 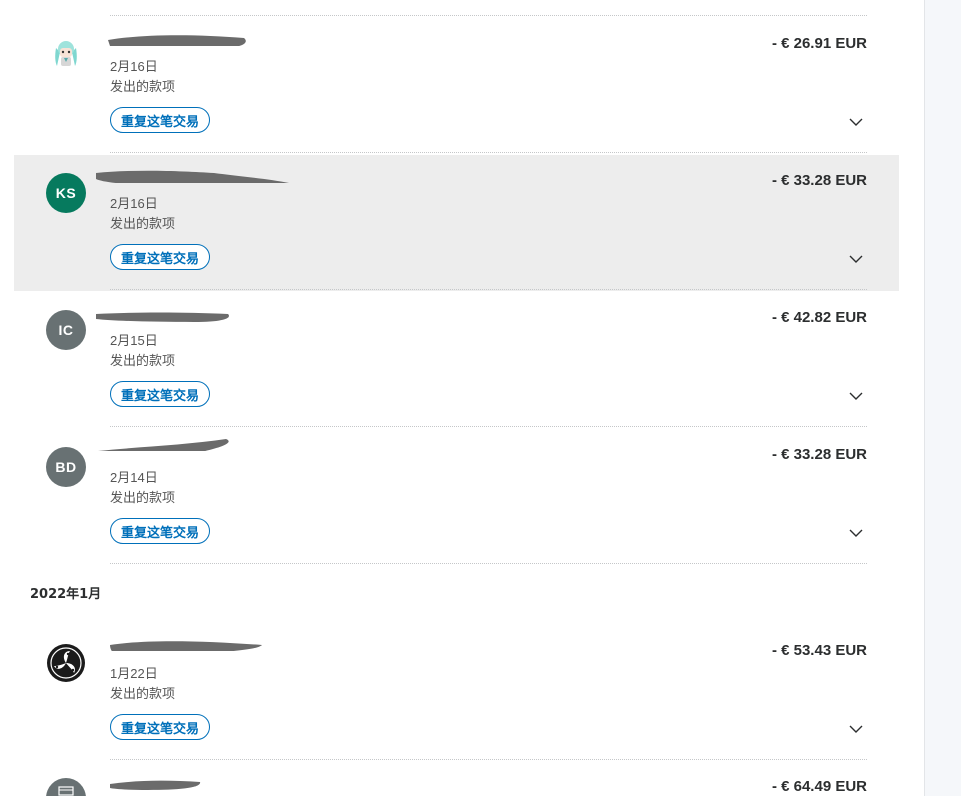 I want to click on store-icon, so click(x=66, y=787).